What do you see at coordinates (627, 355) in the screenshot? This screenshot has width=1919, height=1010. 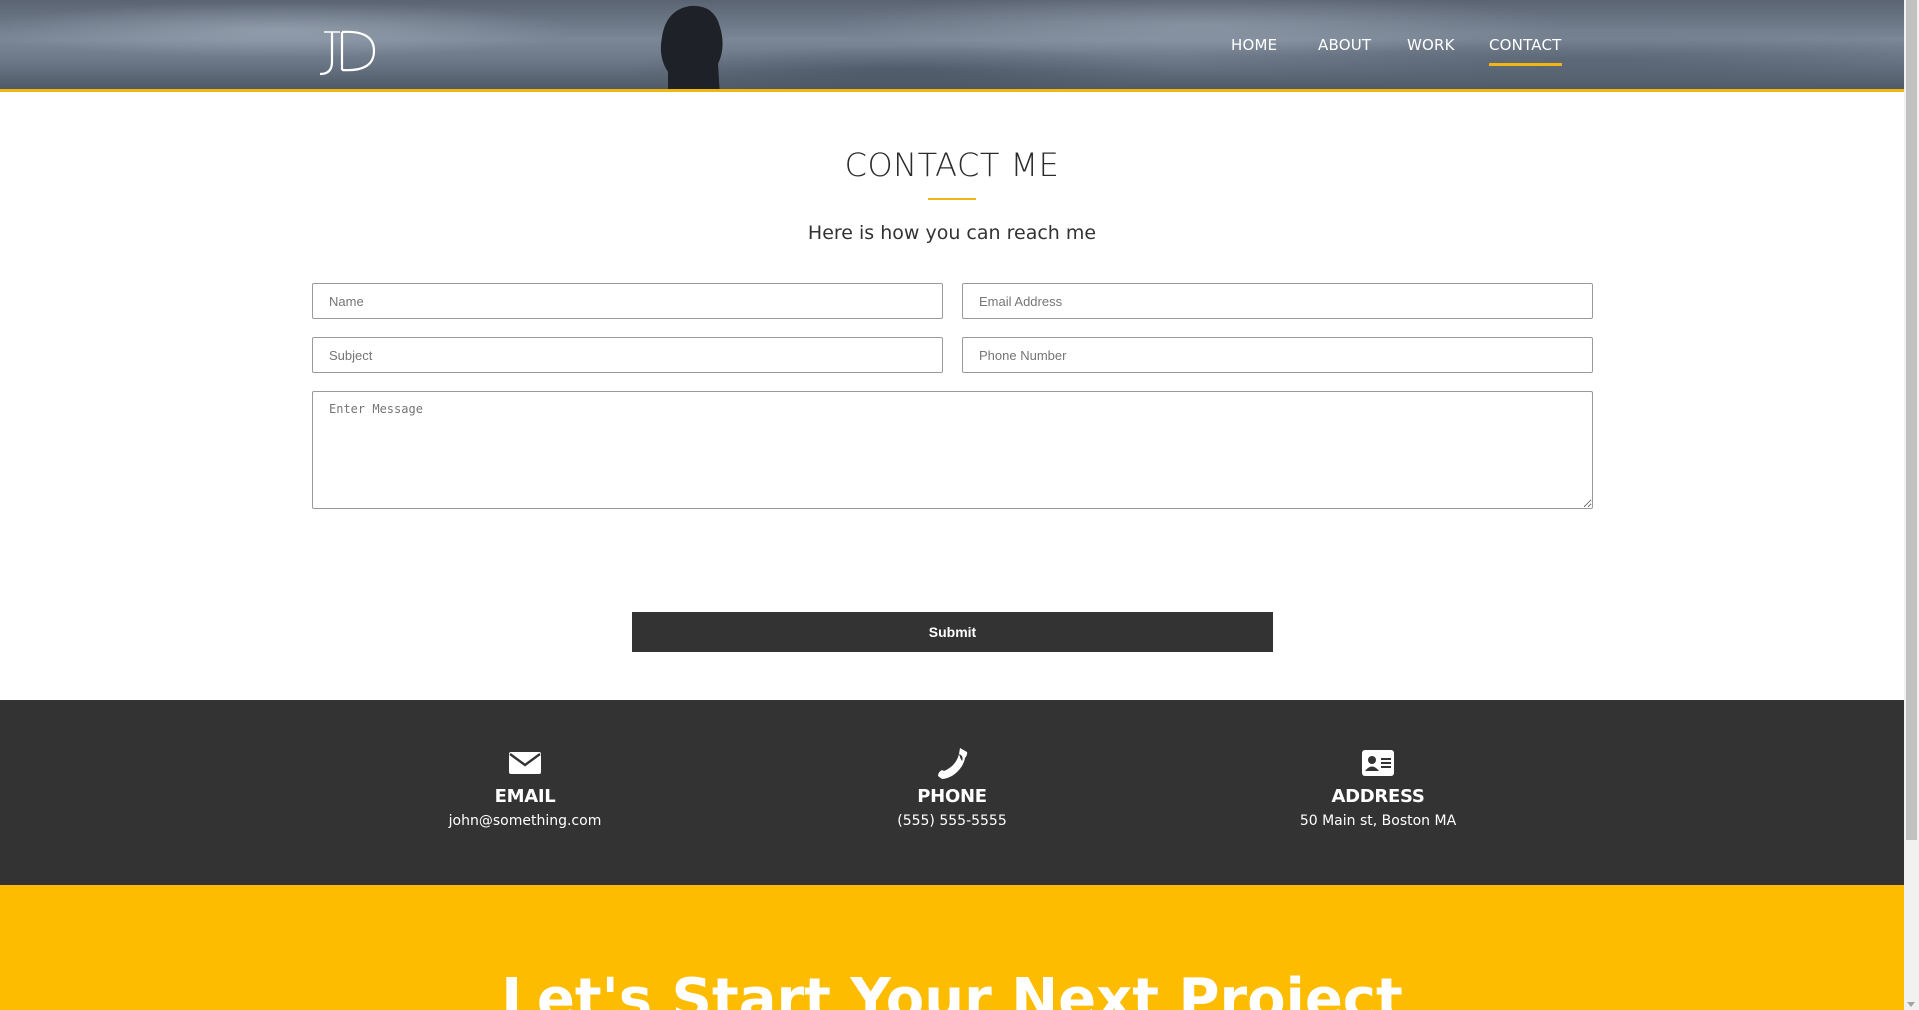 I see `subject-input` at bounding box center [627, 355].